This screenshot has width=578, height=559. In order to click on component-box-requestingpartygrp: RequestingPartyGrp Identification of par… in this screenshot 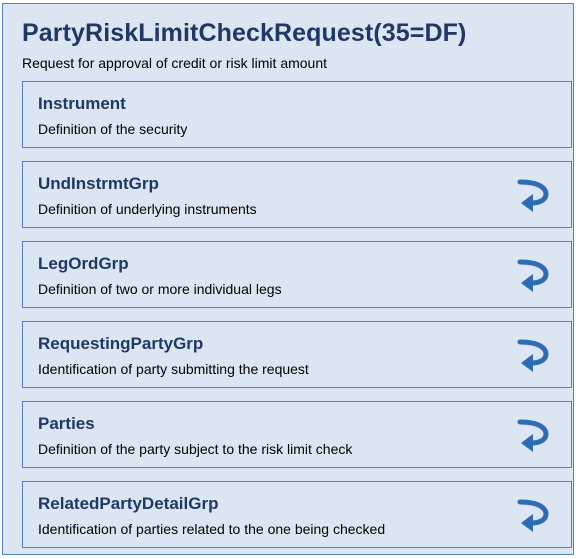, I will do `click(297, 354)`.